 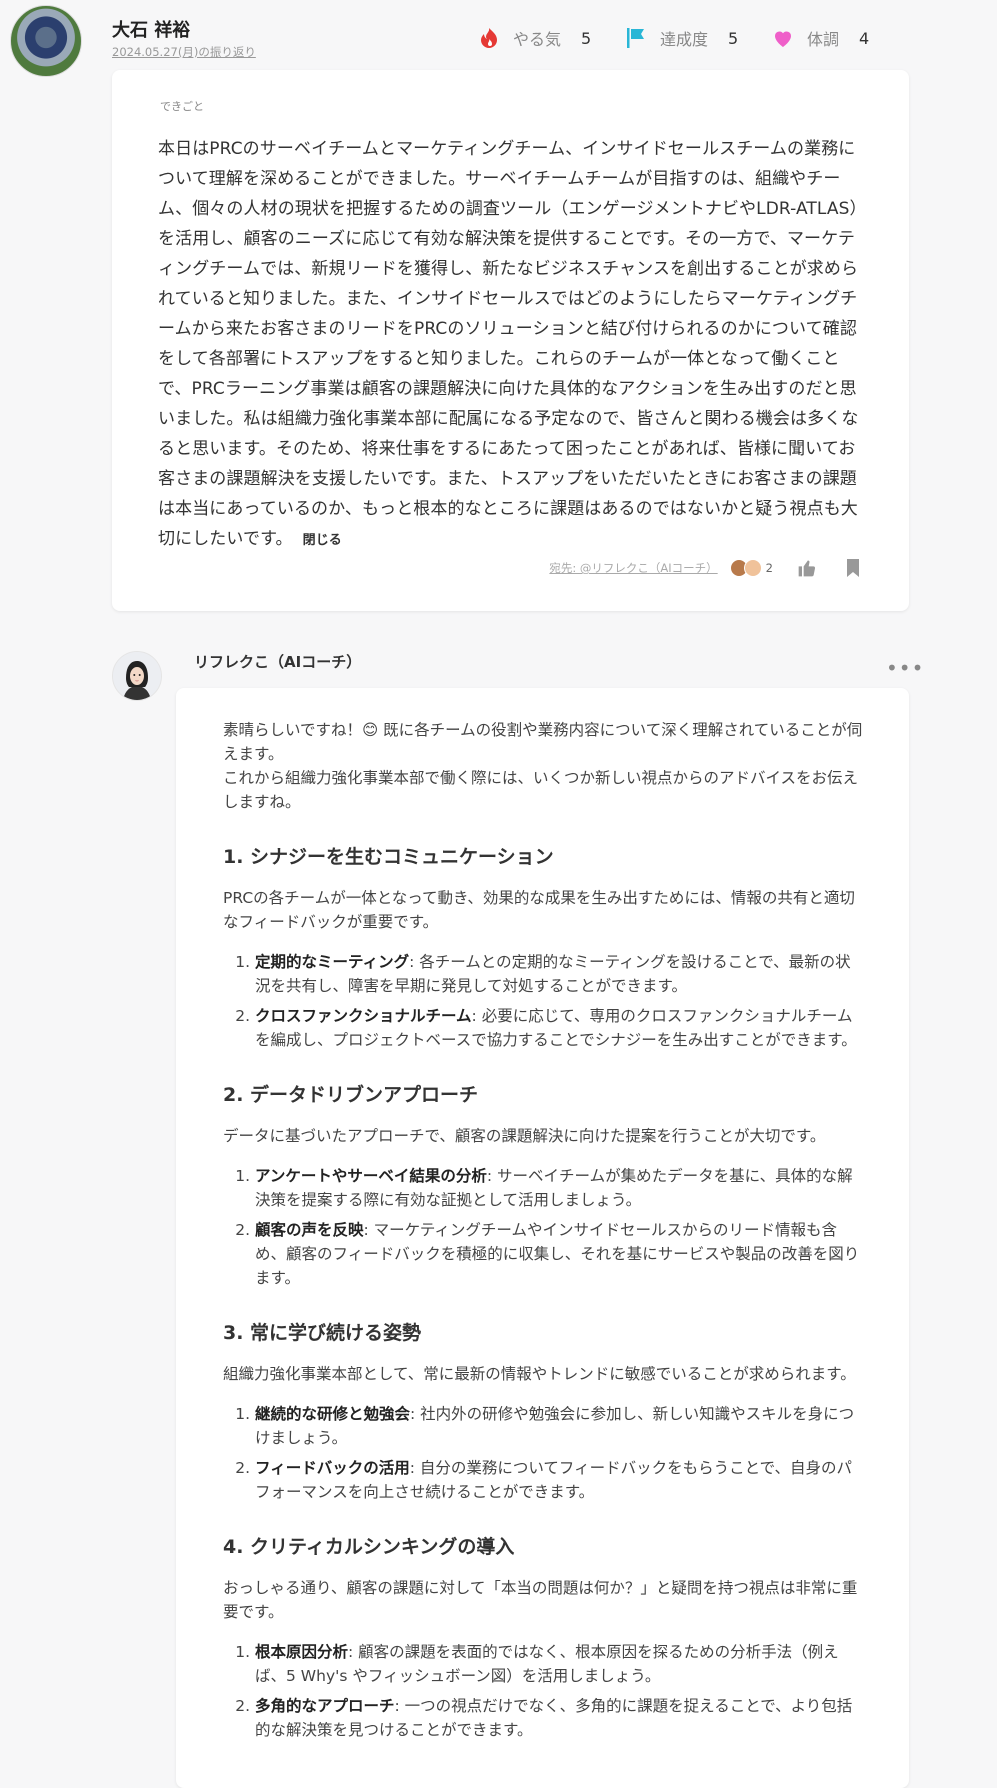 I want to click on stat-achievement: 達成度 5, so click(x=681, y=38).